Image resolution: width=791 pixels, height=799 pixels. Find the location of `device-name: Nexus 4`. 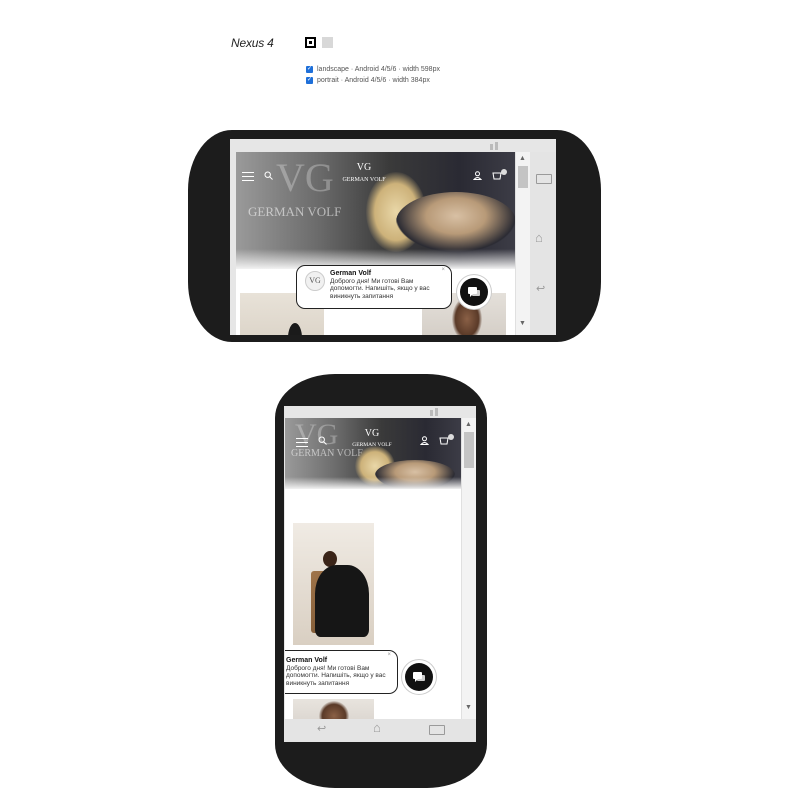

device-name: Nexus 4 is located at coordinates (252, 43).